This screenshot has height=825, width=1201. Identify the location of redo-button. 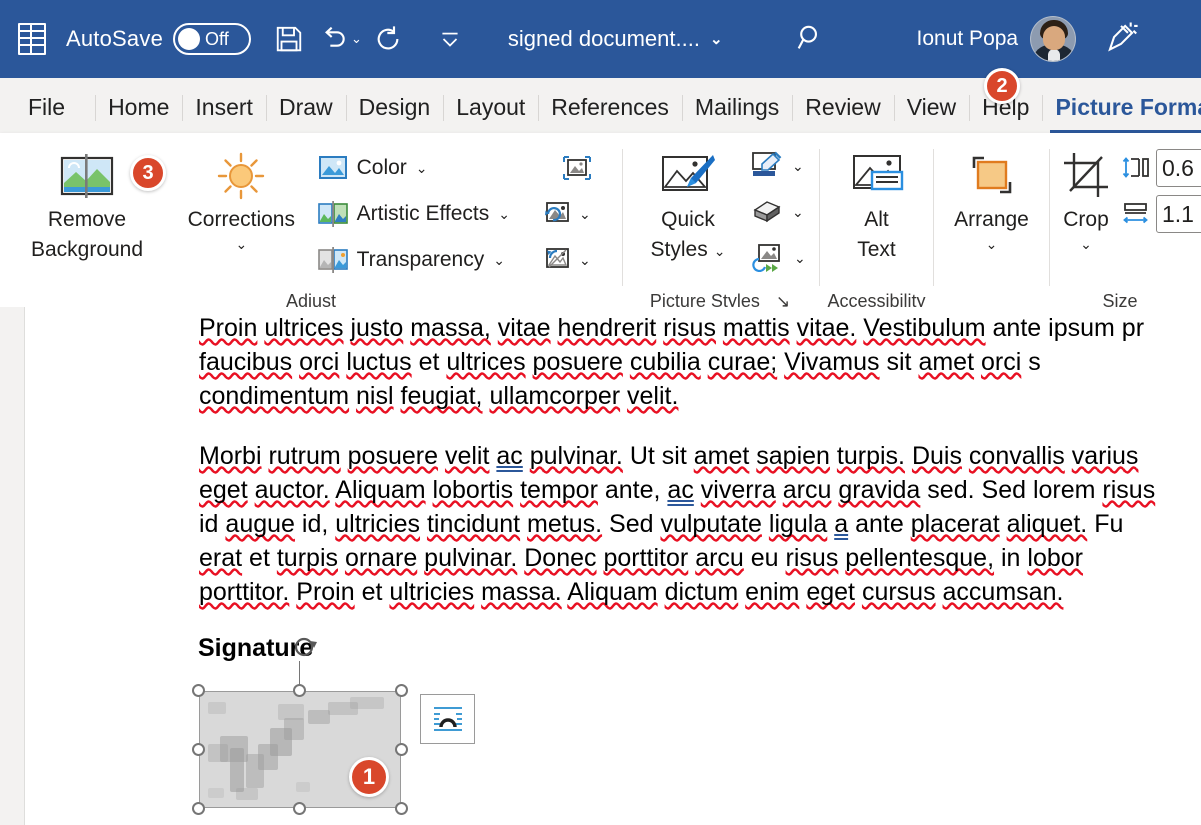
(388, 39).